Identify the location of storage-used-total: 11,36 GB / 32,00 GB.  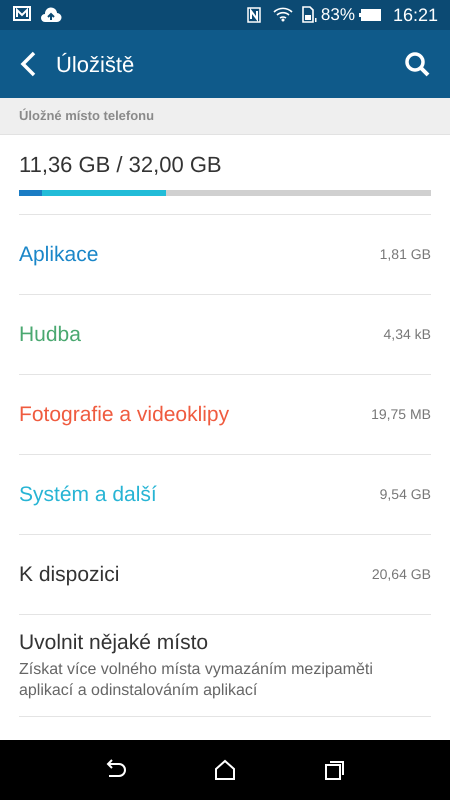
(121, 165).